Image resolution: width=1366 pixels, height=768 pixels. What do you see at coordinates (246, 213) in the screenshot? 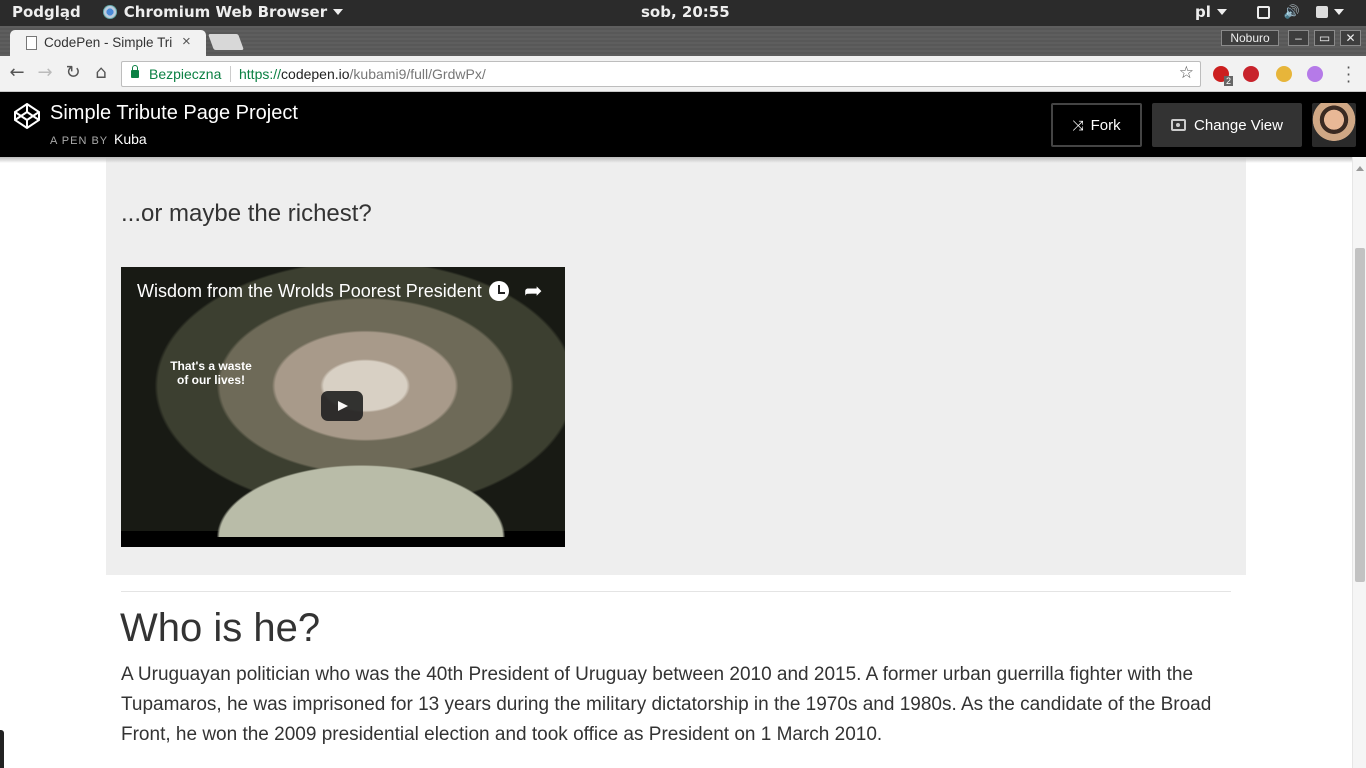
I see `subheading: ...or maybe the richest?` at bounding box center [246, 213].